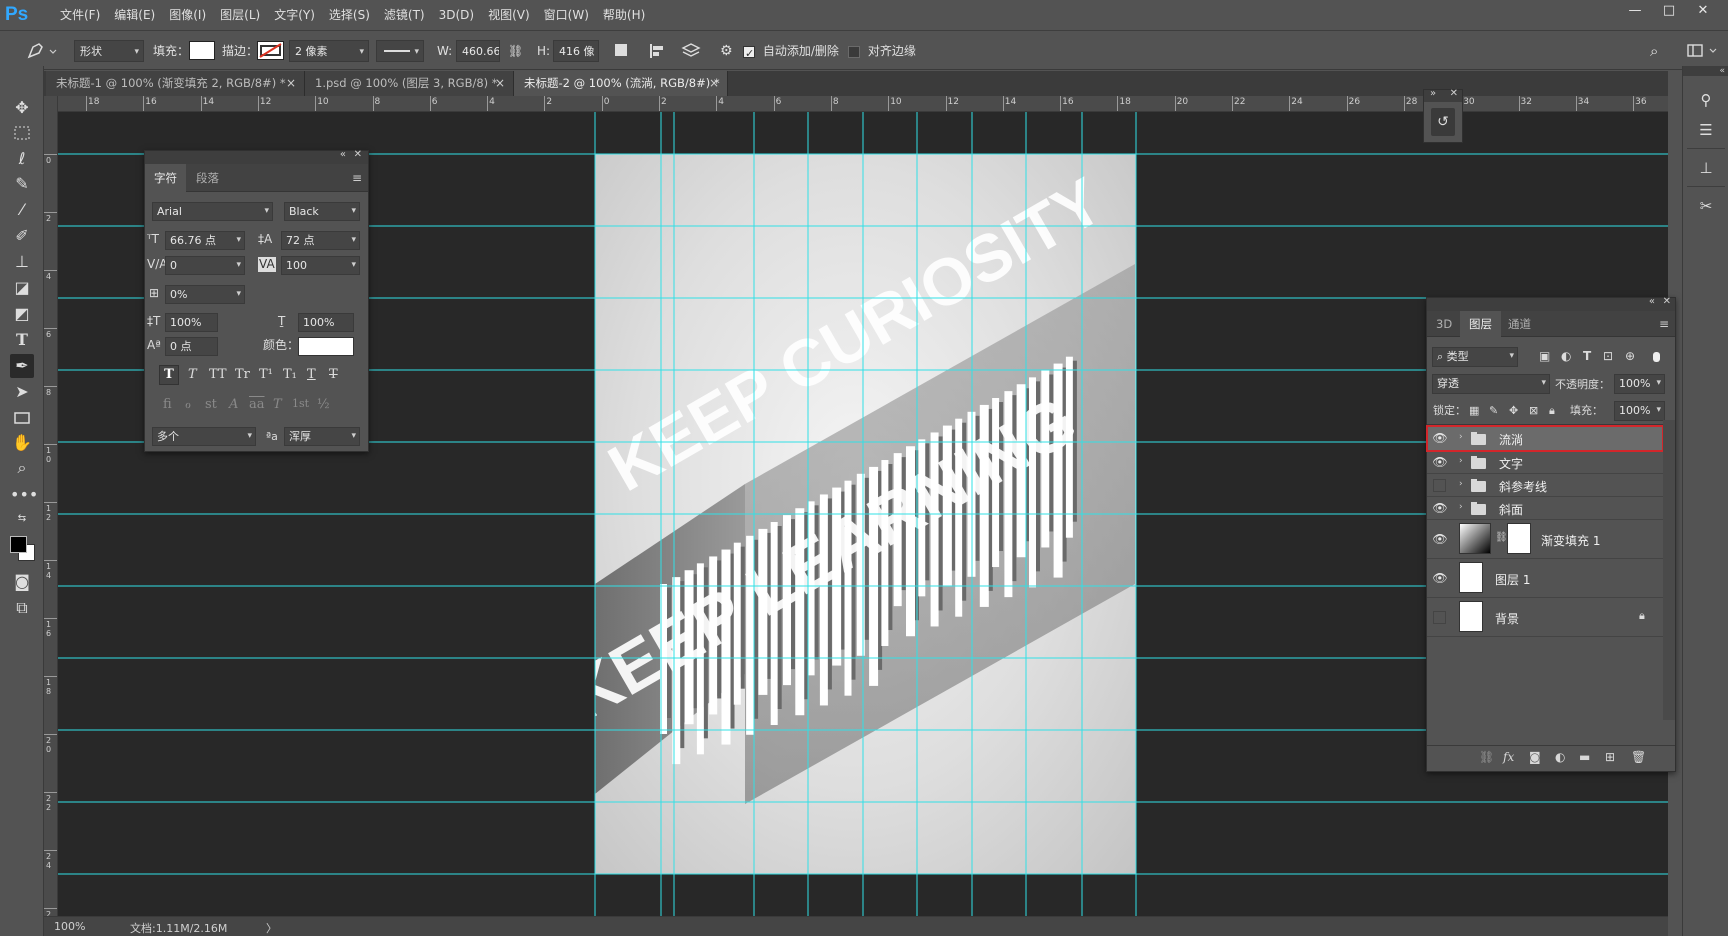 This screenshot has width=1728, height=936. Describe the element at coordinates (212, 211) in the screenshot. I see `font-family-select: Arial ▾` at that location.